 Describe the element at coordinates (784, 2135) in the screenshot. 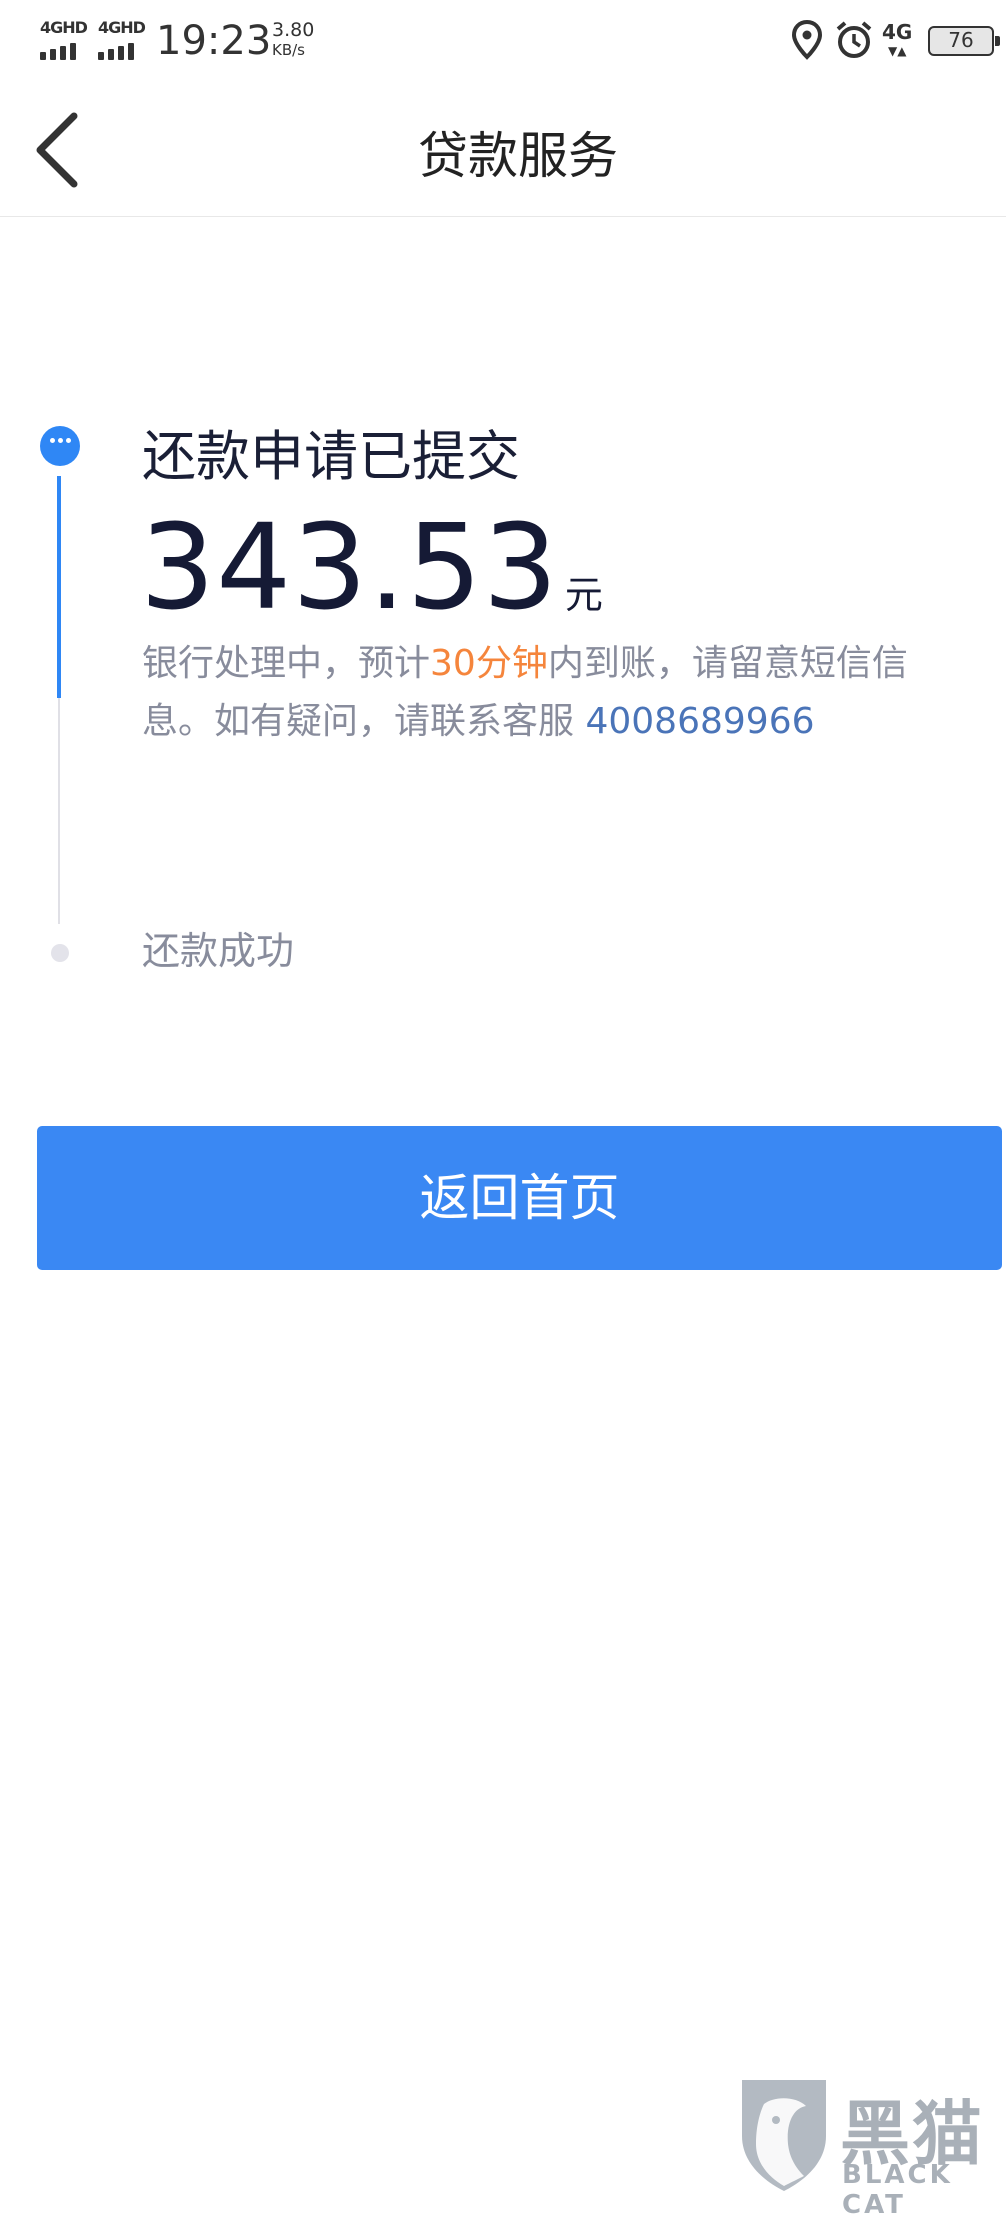

I see `cat-shield-icon` at that location.